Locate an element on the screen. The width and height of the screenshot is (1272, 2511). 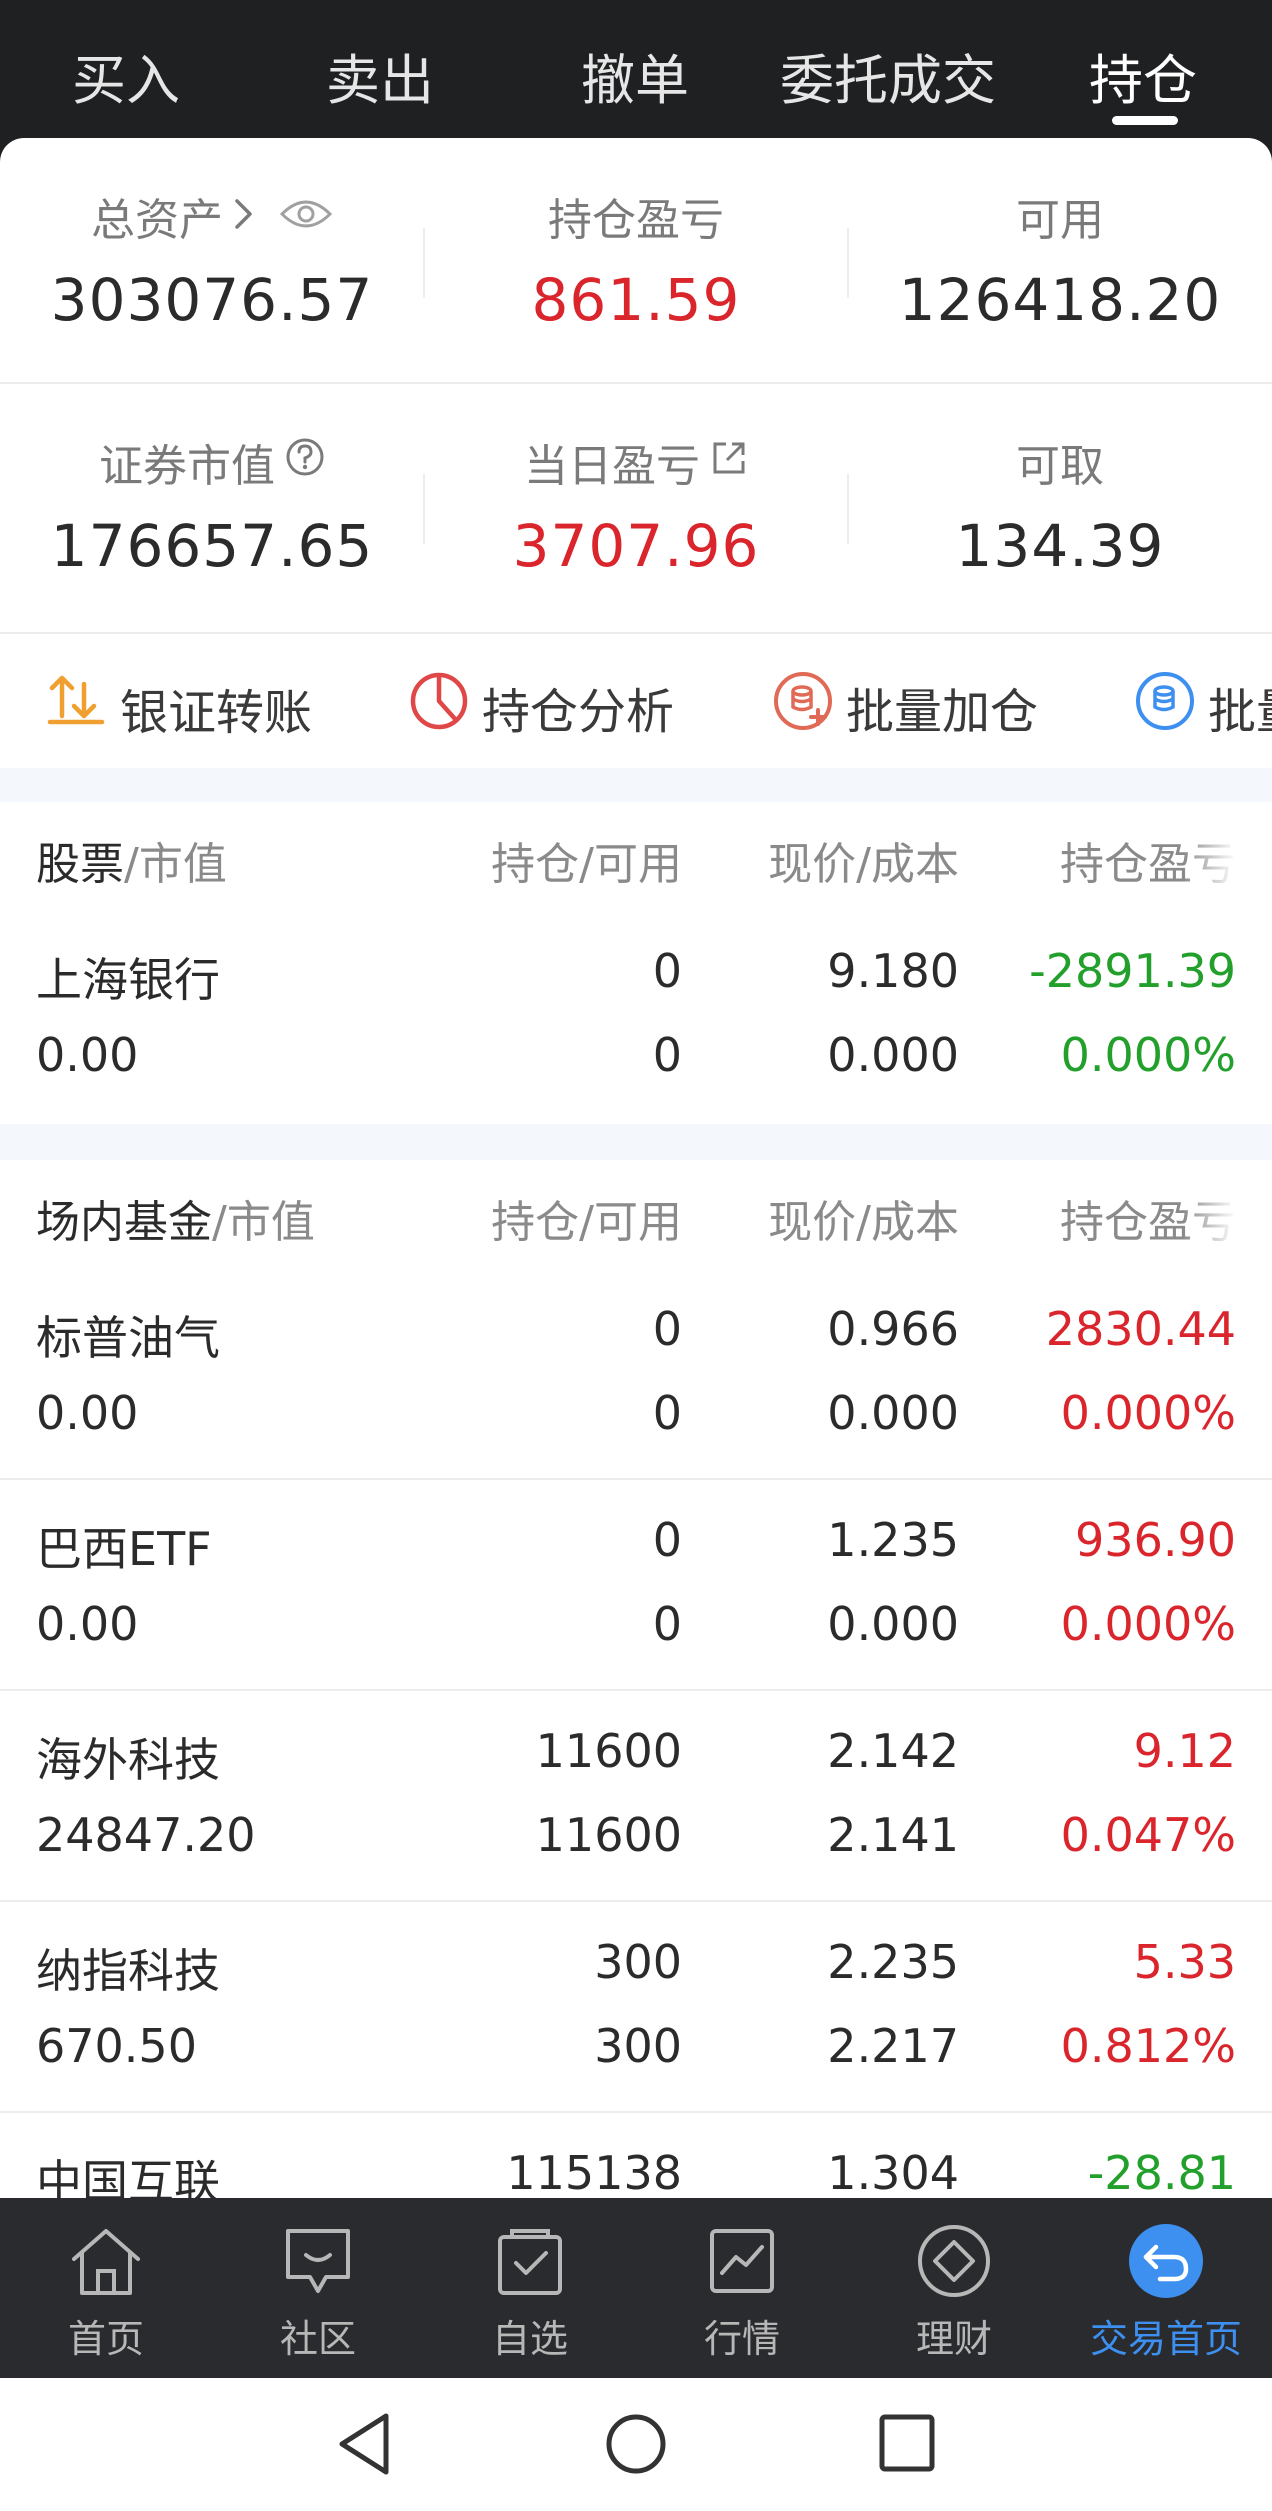
batch-reduce-label: 批量 is located at coordinates (1240, 712).